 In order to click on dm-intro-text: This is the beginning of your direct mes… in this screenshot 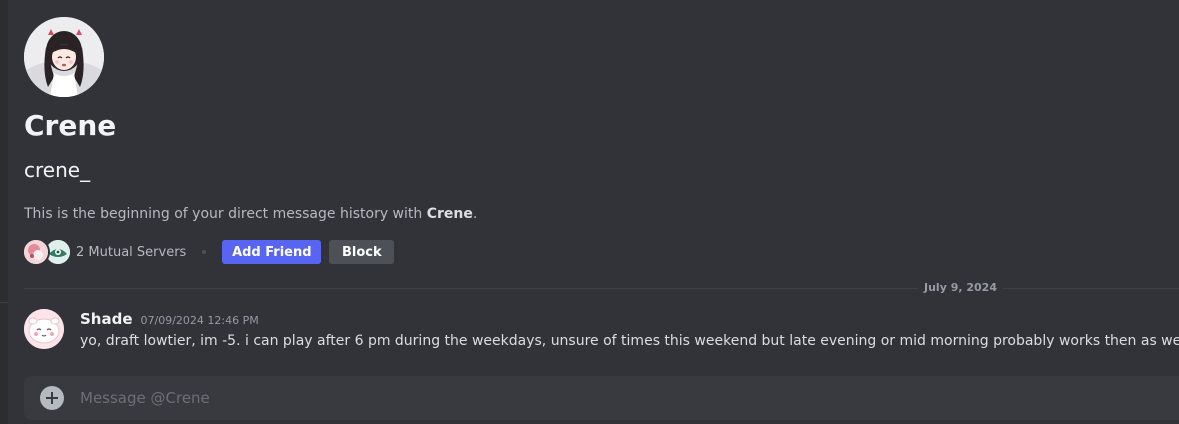, I will do `click(250, 214)`.